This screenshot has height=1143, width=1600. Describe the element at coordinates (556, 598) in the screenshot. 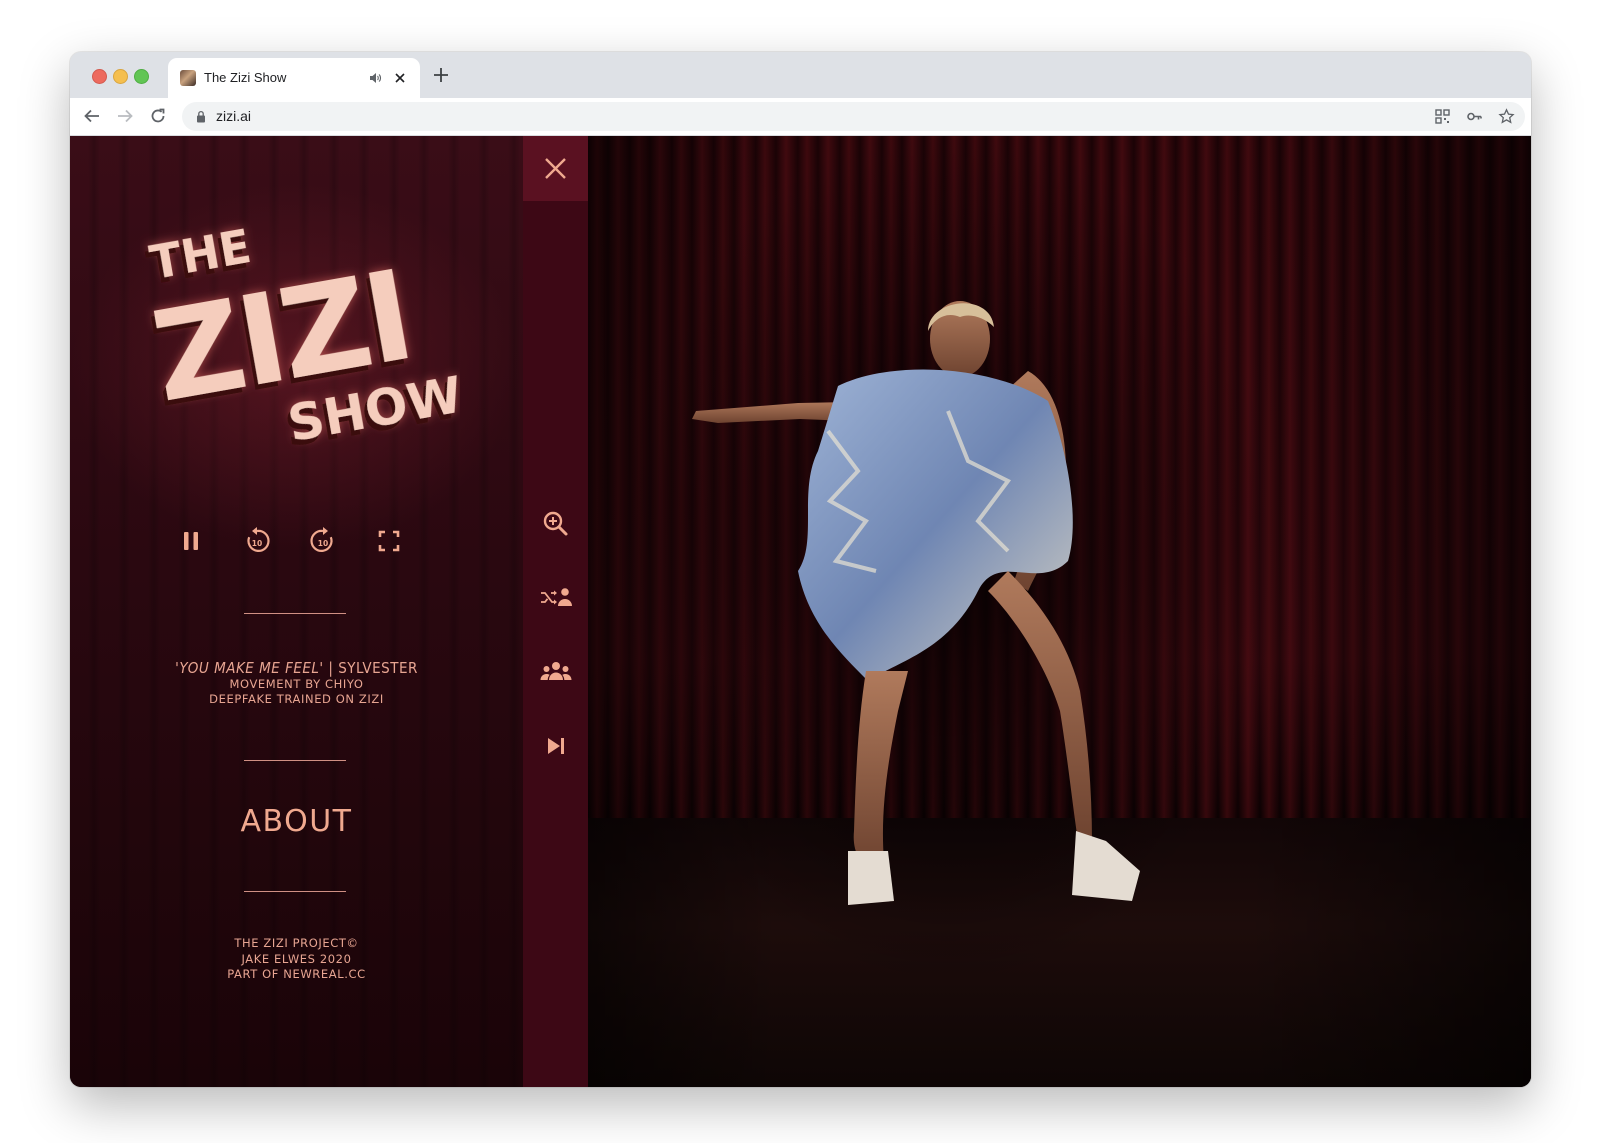

I see `shuffle-performer-icon` at that location.